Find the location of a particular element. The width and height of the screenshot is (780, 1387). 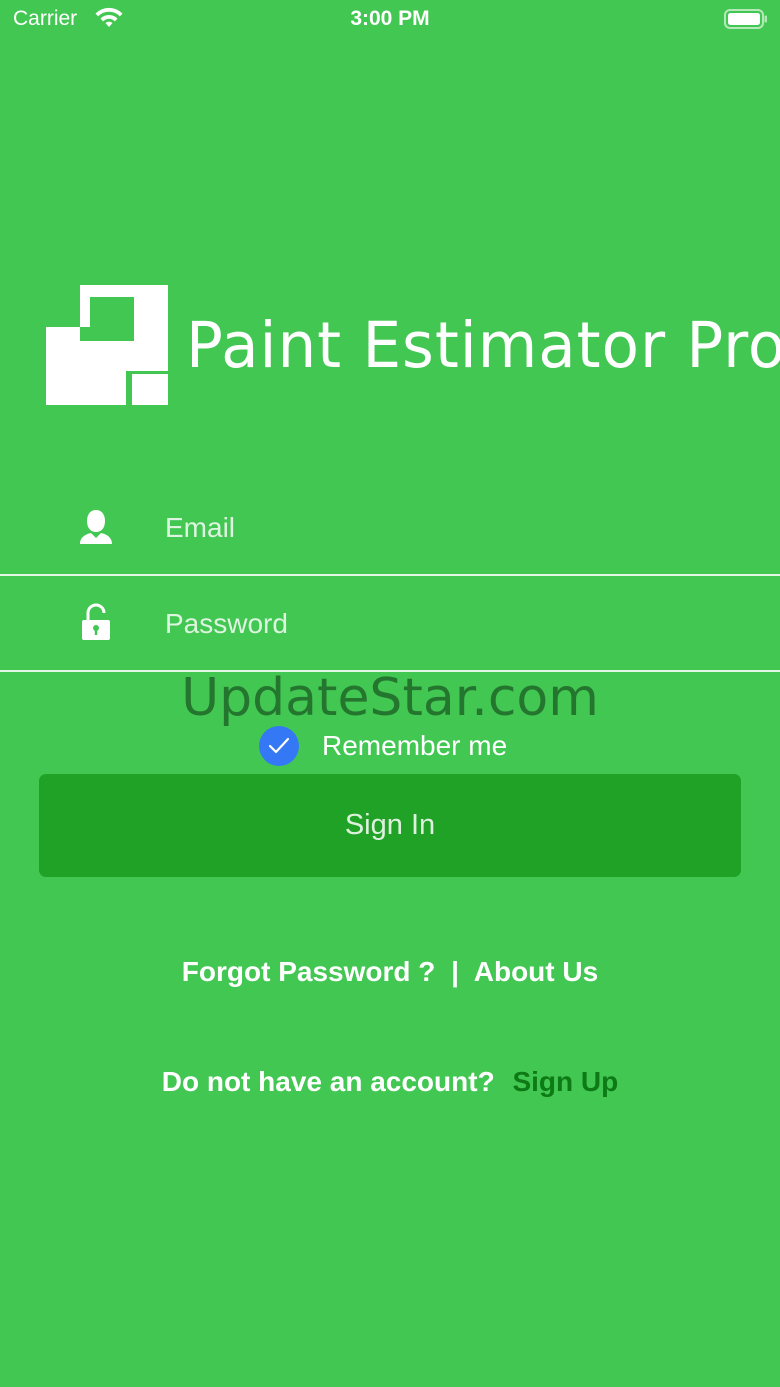

battery-icon is located at coordinates (745, 19).